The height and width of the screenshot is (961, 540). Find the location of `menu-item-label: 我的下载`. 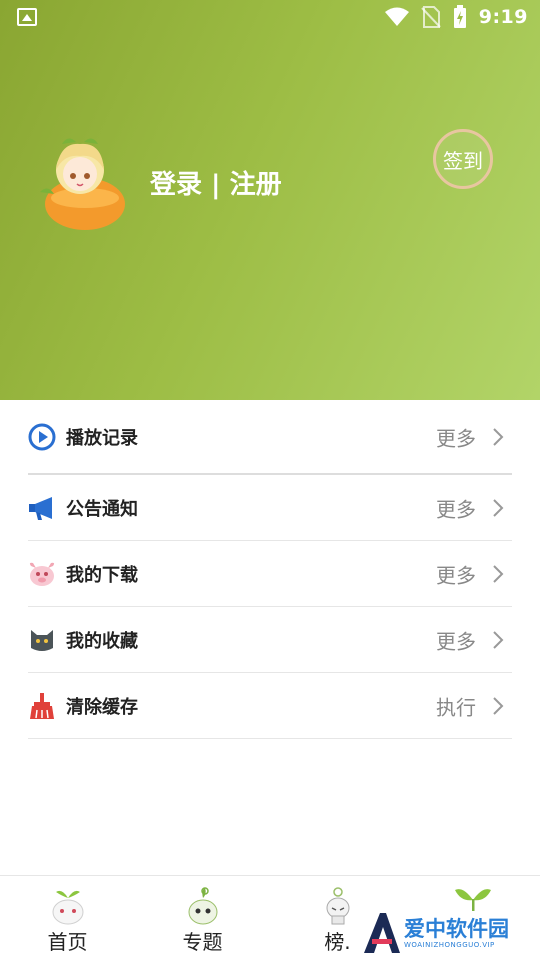

menu-item-label: 我的下载 is located at coordinates (102, 575).